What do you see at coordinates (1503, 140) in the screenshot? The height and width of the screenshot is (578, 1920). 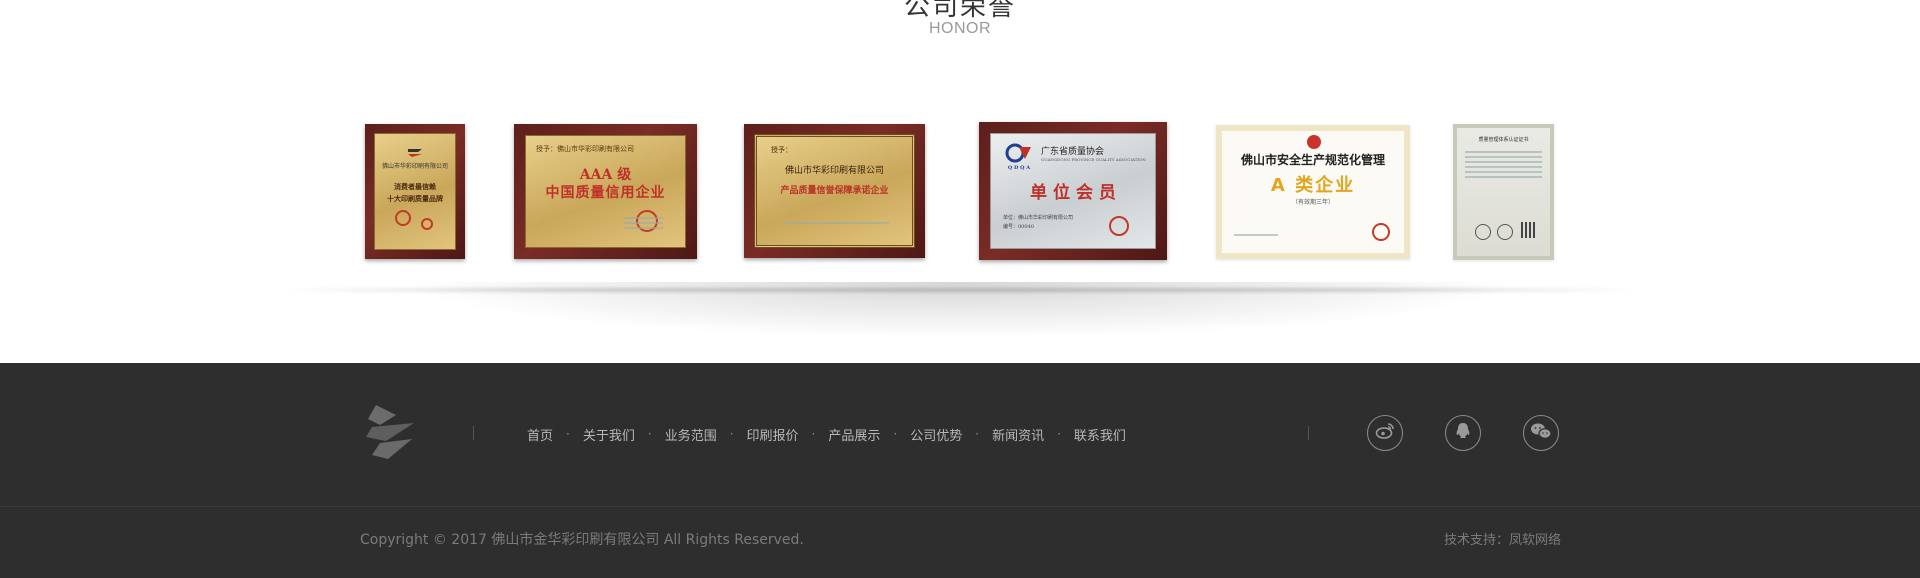 I see `plaque-line1: 质量管理体系认证证书` at bounding box center [1503, 140].